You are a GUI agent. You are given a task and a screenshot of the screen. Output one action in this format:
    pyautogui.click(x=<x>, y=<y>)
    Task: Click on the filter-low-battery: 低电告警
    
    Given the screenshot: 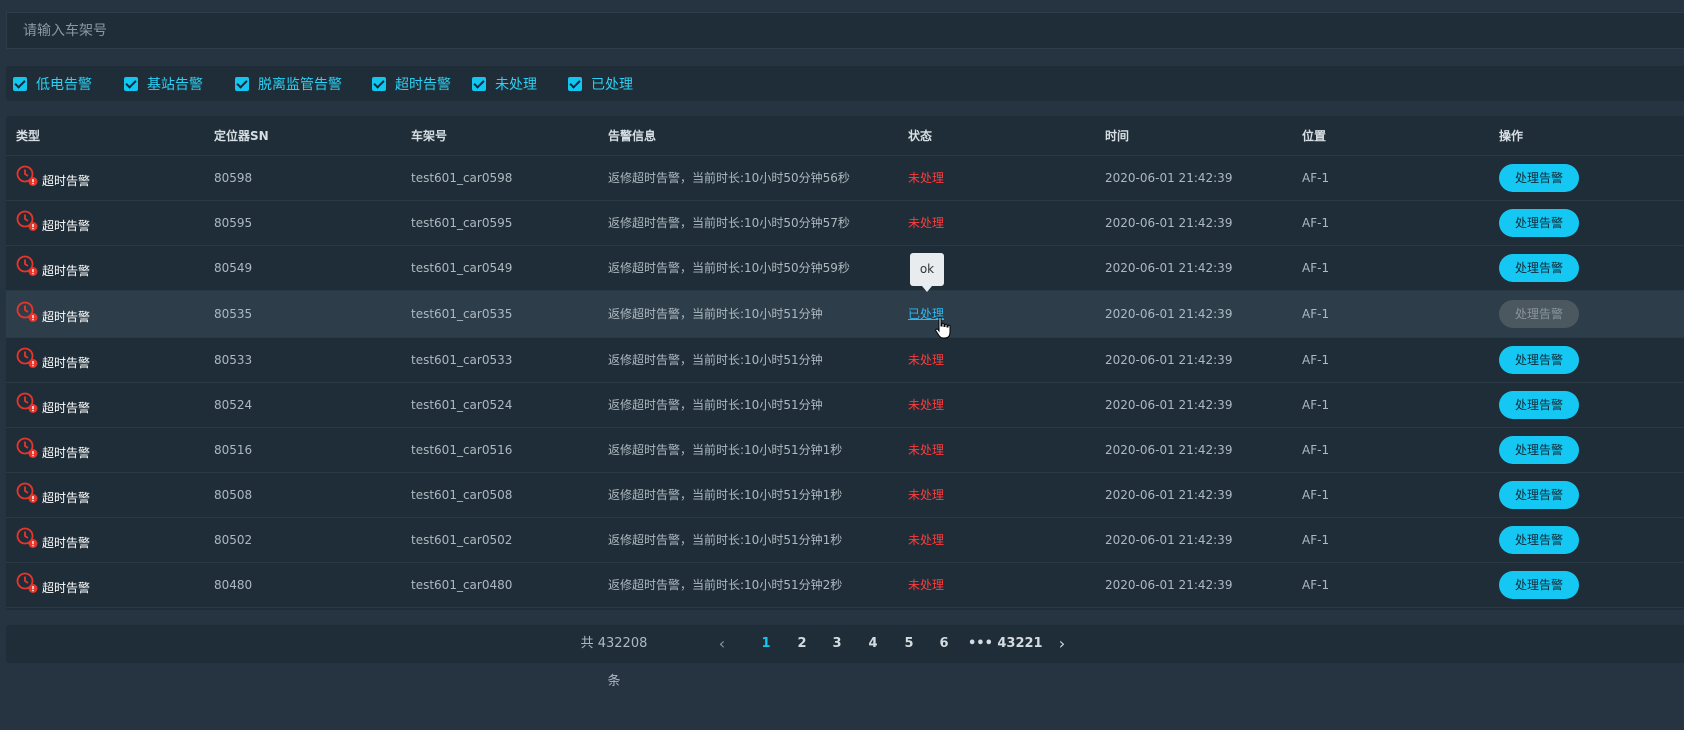 What is the action you would take?
    pyautogui.click(x=52, y=83)
    